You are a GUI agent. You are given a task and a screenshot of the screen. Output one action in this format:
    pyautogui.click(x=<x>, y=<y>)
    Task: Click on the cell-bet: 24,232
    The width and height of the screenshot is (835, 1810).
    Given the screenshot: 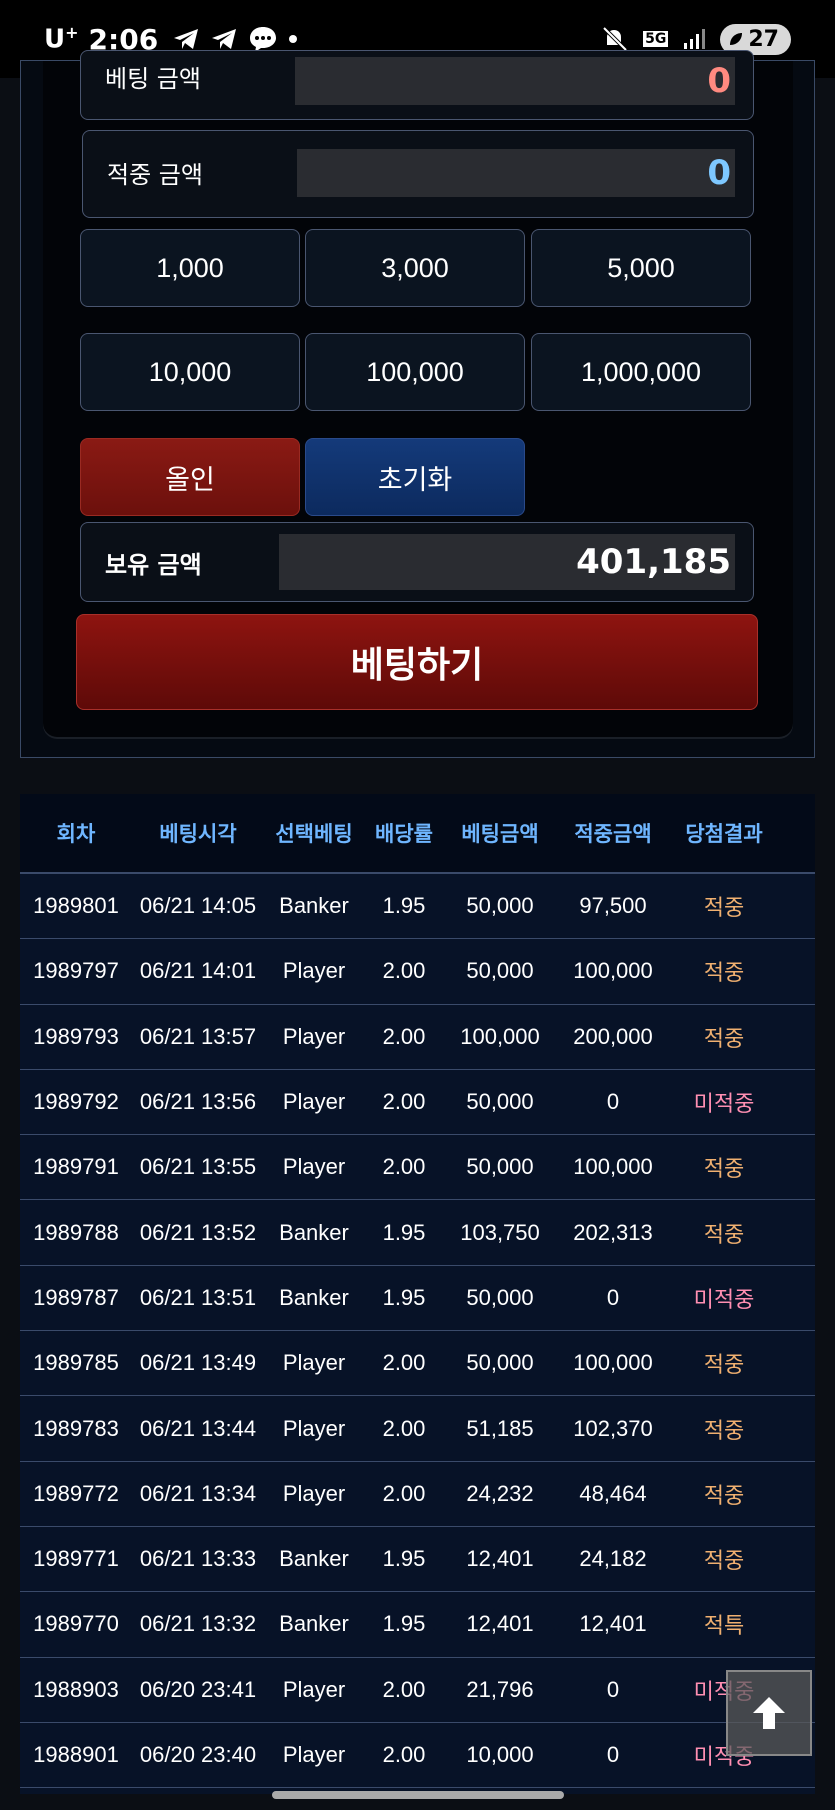 What is the action you would take?
    pyautogui.click(x=500, y=1493)
    